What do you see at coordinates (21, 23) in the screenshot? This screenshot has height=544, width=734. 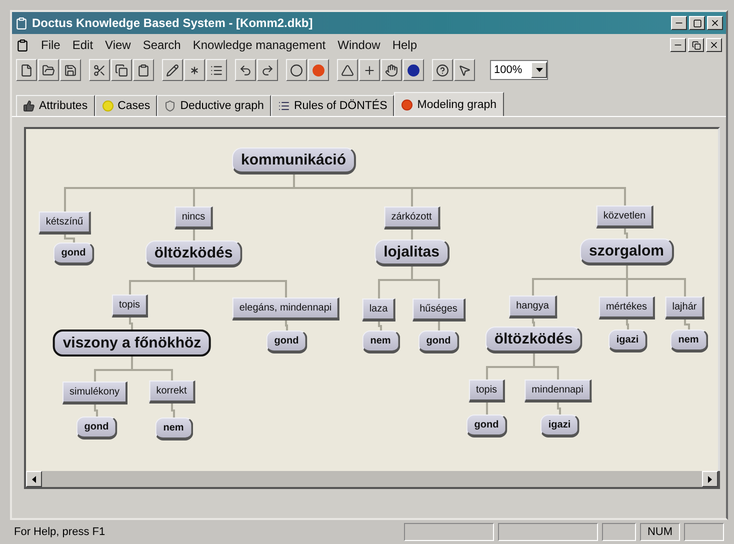 I see `app-icon` at bounding box center [21, 23].